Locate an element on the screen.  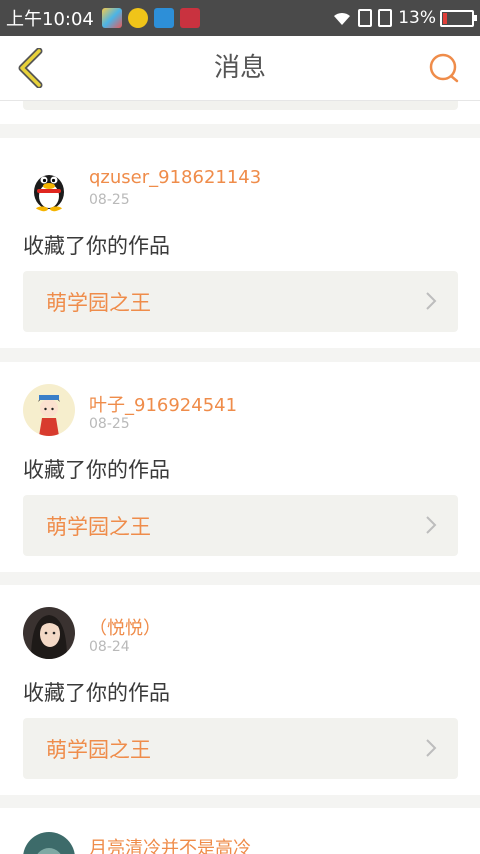
search-button is located at coordinates (444, 68).